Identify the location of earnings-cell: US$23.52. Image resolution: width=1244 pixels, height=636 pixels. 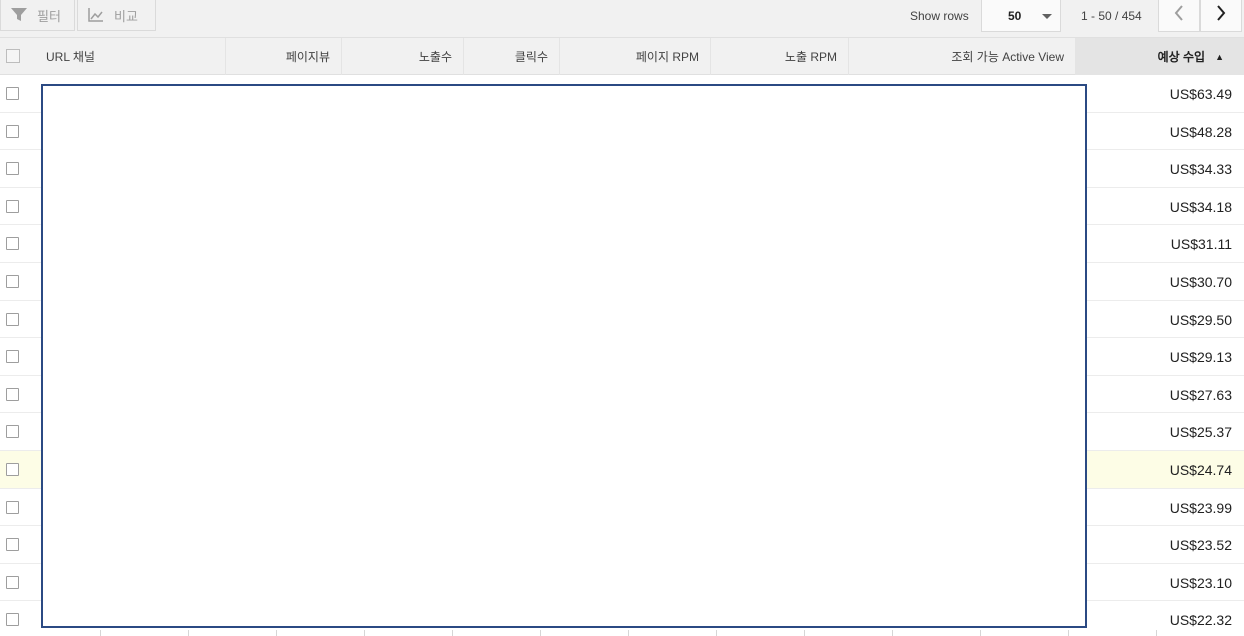
(1200, 545).